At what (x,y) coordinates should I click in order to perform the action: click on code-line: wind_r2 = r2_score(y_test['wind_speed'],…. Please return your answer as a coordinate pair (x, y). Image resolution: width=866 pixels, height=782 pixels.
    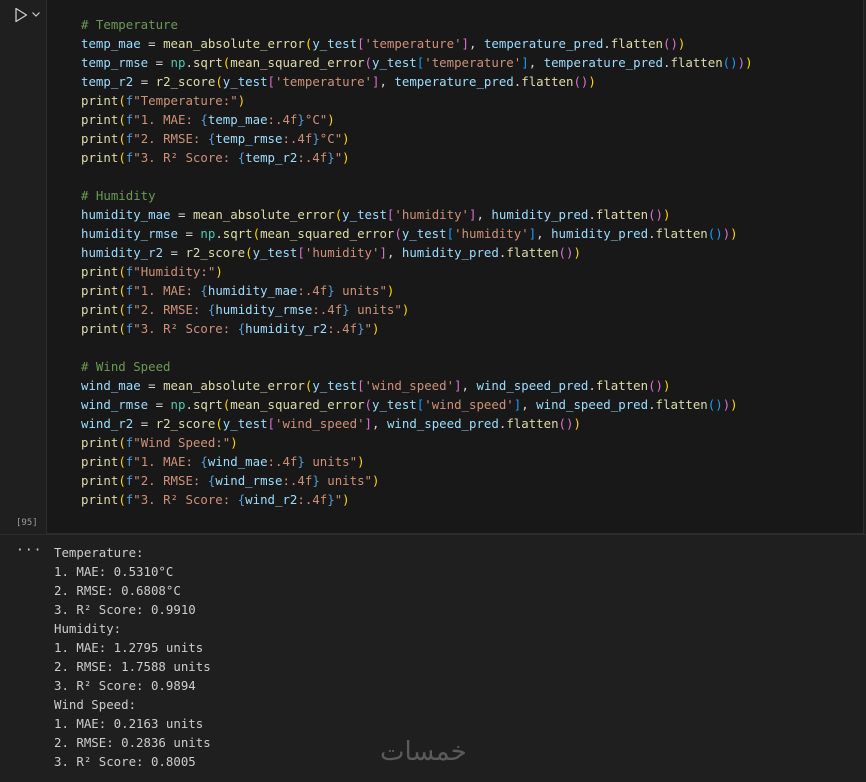
    Looking at the image, I should click on (417, 423).